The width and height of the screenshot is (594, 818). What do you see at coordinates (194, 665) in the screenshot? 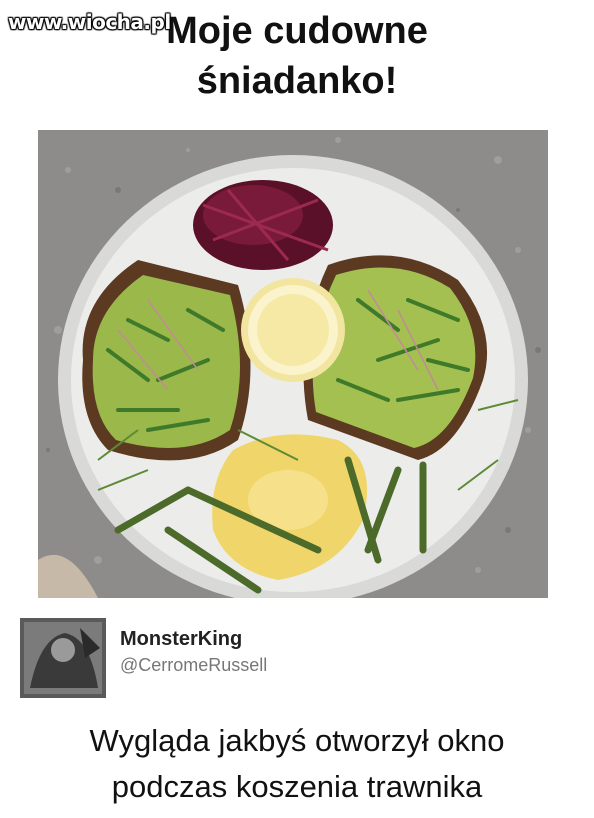
I see `tweet-author-handle: @CerromeRussell` at bounding box center [194, 665].